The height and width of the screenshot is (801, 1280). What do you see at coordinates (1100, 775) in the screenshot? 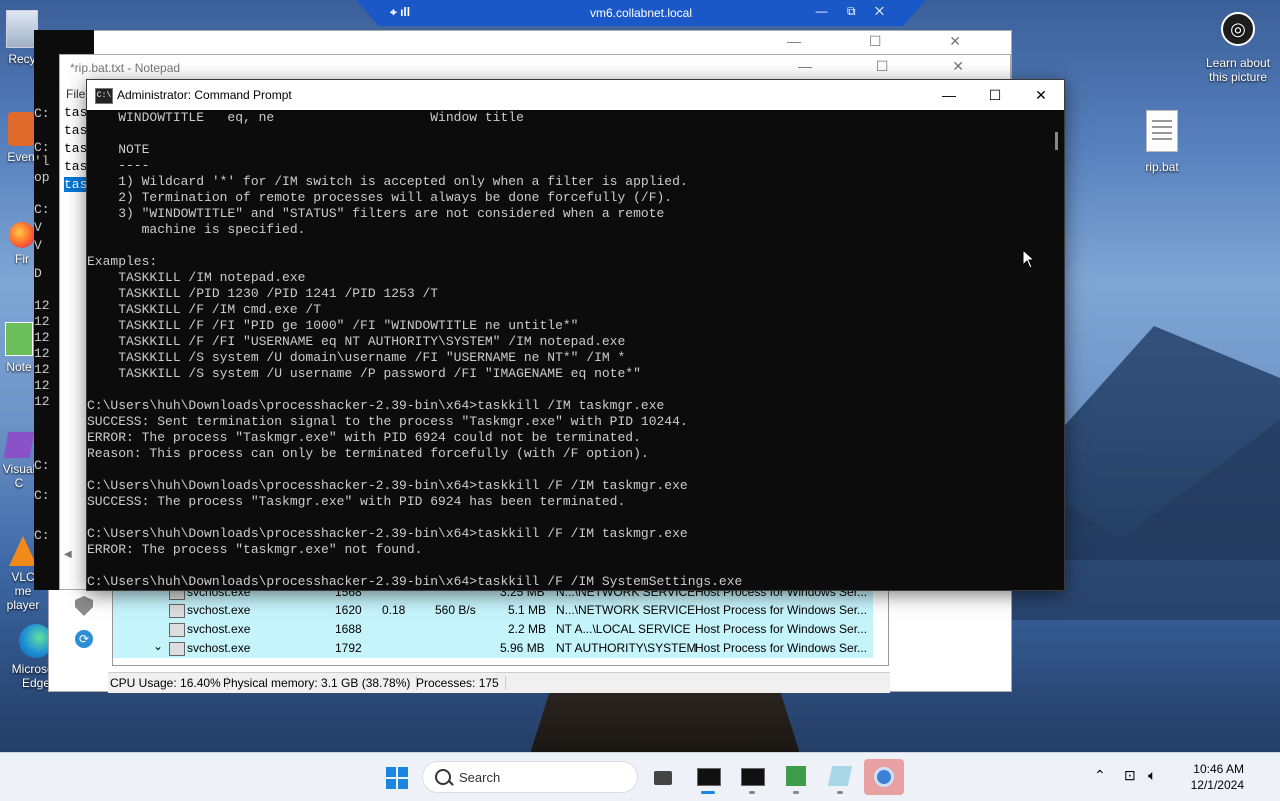
I see `chevron-up-icon: ⌃` at bounding box center [1100, 775].